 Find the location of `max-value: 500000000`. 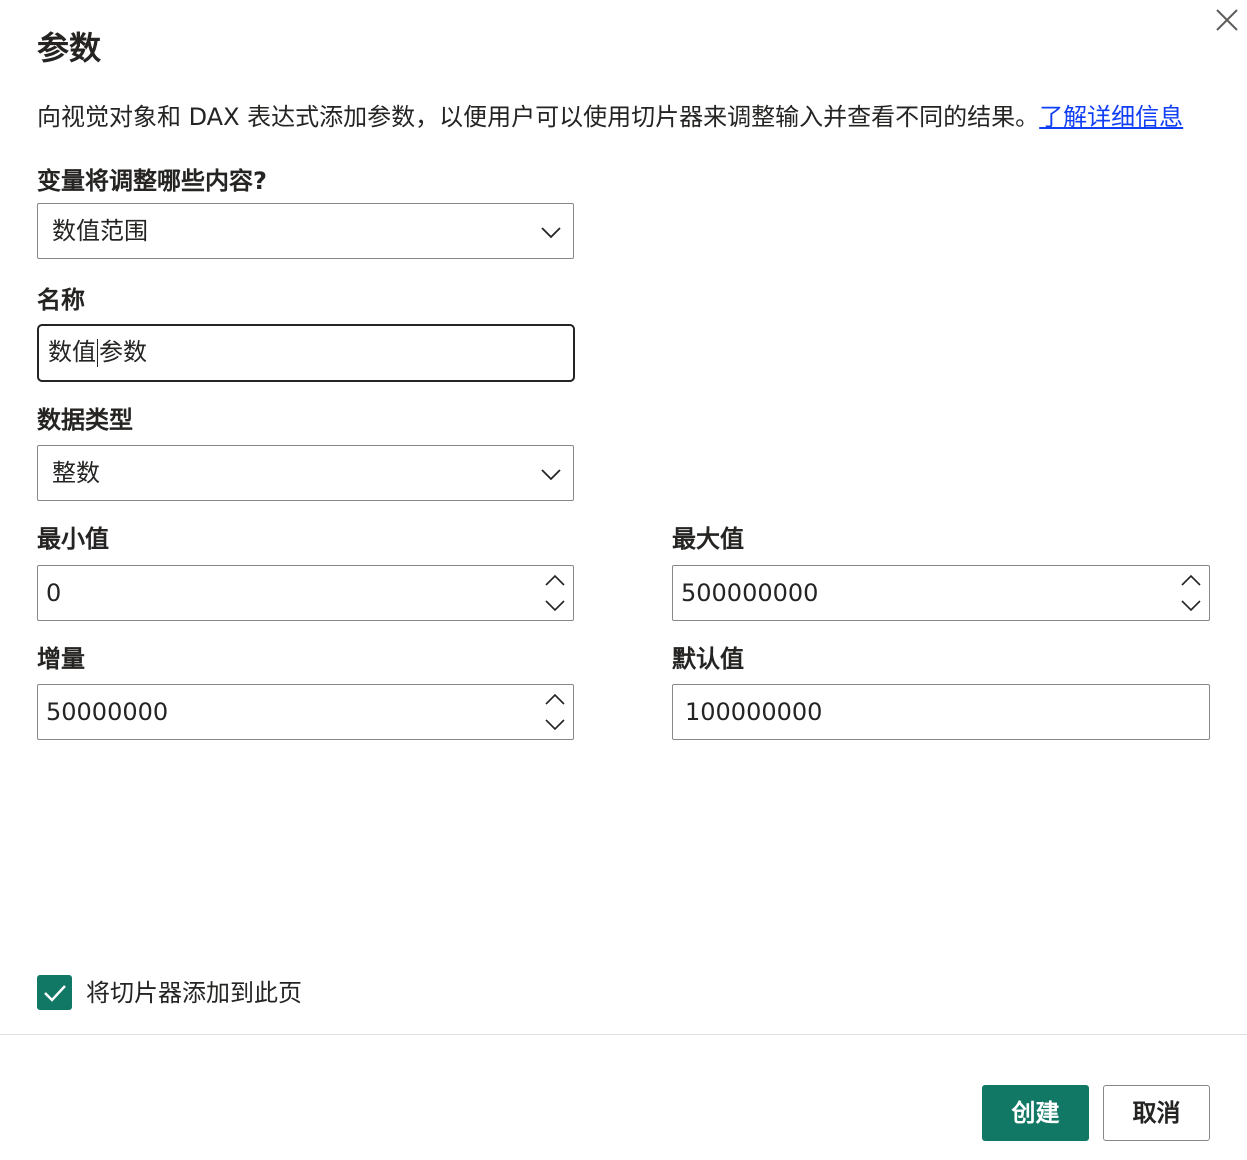

max-value: 500000000 is located at coordinates (750, 593).